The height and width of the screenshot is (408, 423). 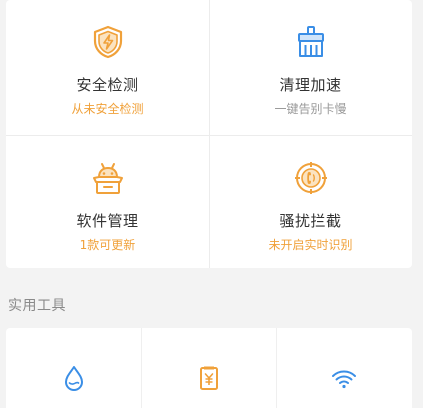 What do you see at coordinates (107, 245) in the screenshot?
I see `feature-subtitle: 1款可更新` at bounding box center [107, 245].